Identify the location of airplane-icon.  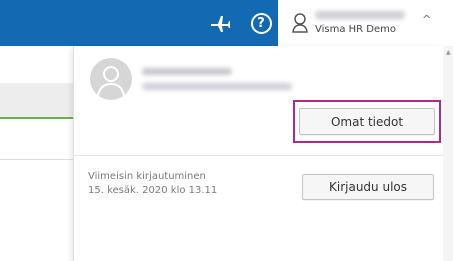
(220, 24).